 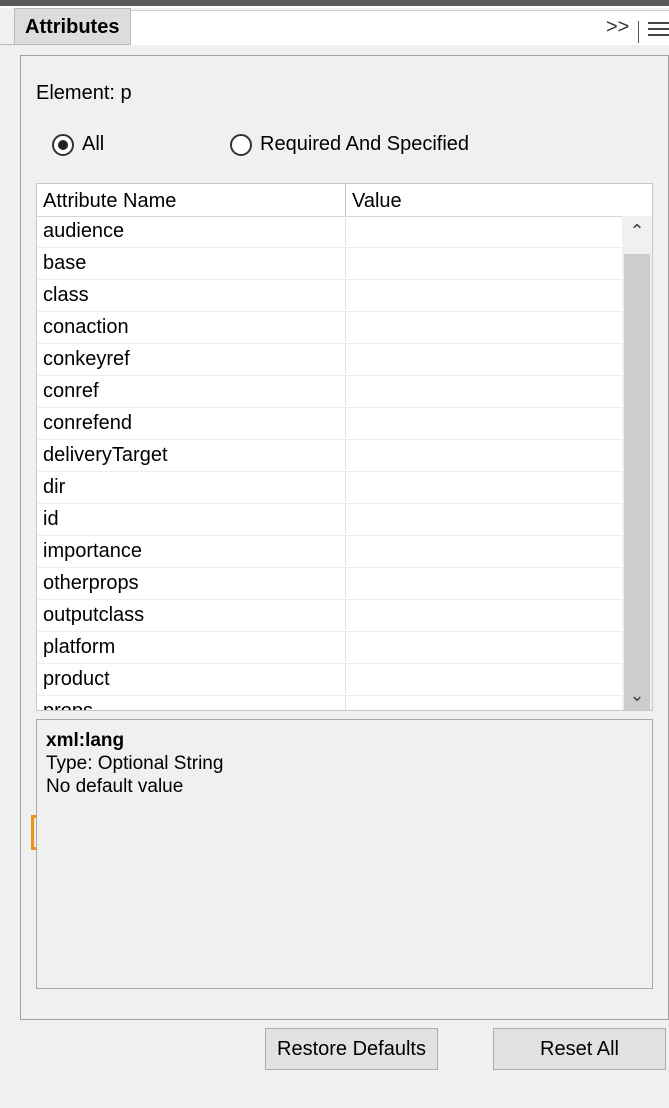 I want to click on attribute-name-cell: conref, so click(x=191, y=391).